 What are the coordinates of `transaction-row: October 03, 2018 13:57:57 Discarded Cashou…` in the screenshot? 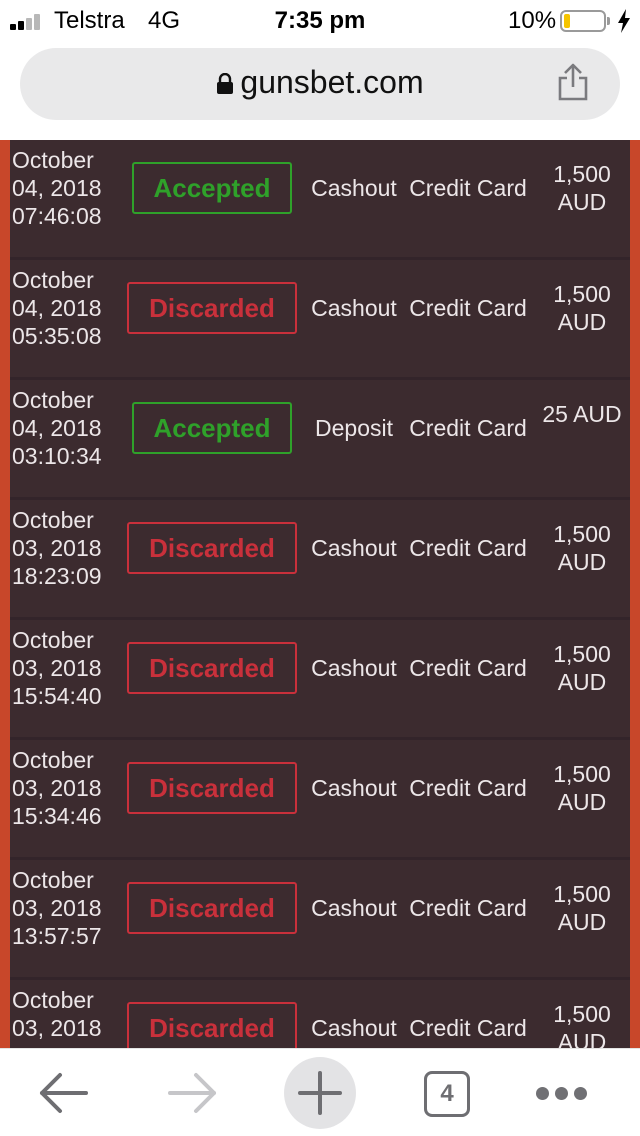 It's located at (320, 920).